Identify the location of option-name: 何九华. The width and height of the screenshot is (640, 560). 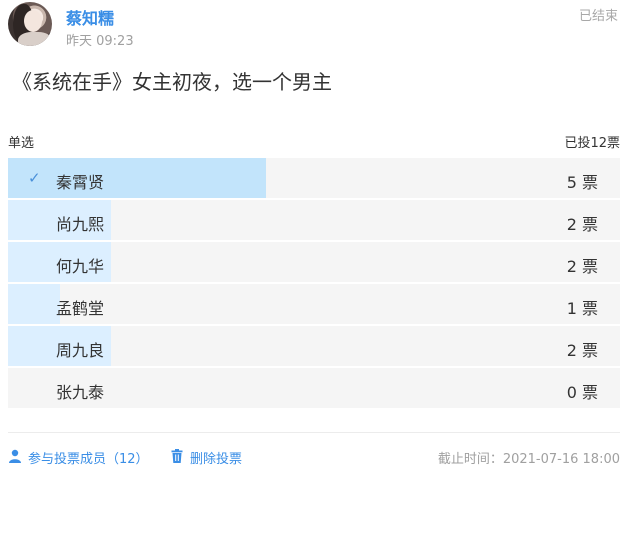
(80, 266).